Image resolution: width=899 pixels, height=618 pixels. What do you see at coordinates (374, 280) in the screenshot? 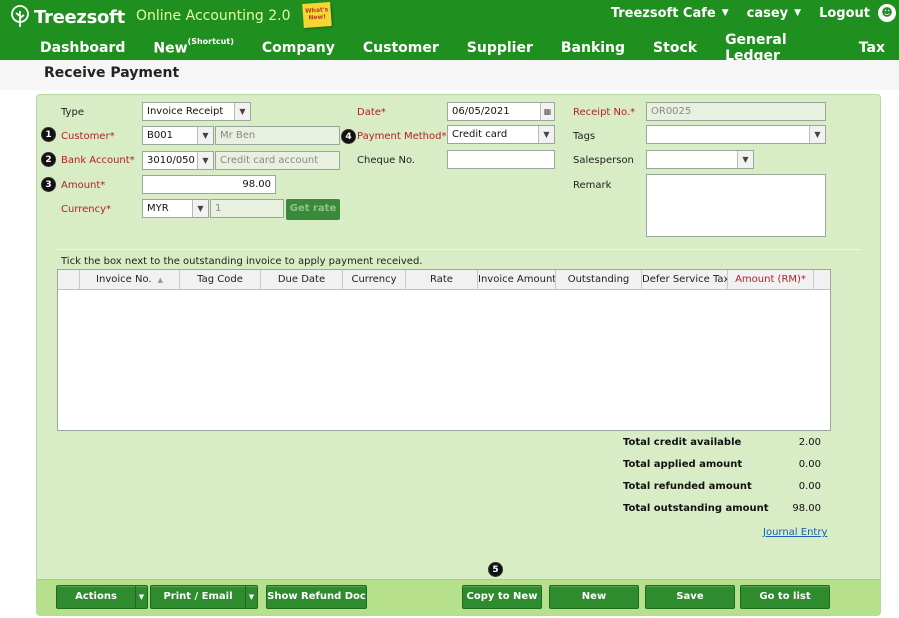
I see `column-currency: Currency` at bounding box center [374, 280].